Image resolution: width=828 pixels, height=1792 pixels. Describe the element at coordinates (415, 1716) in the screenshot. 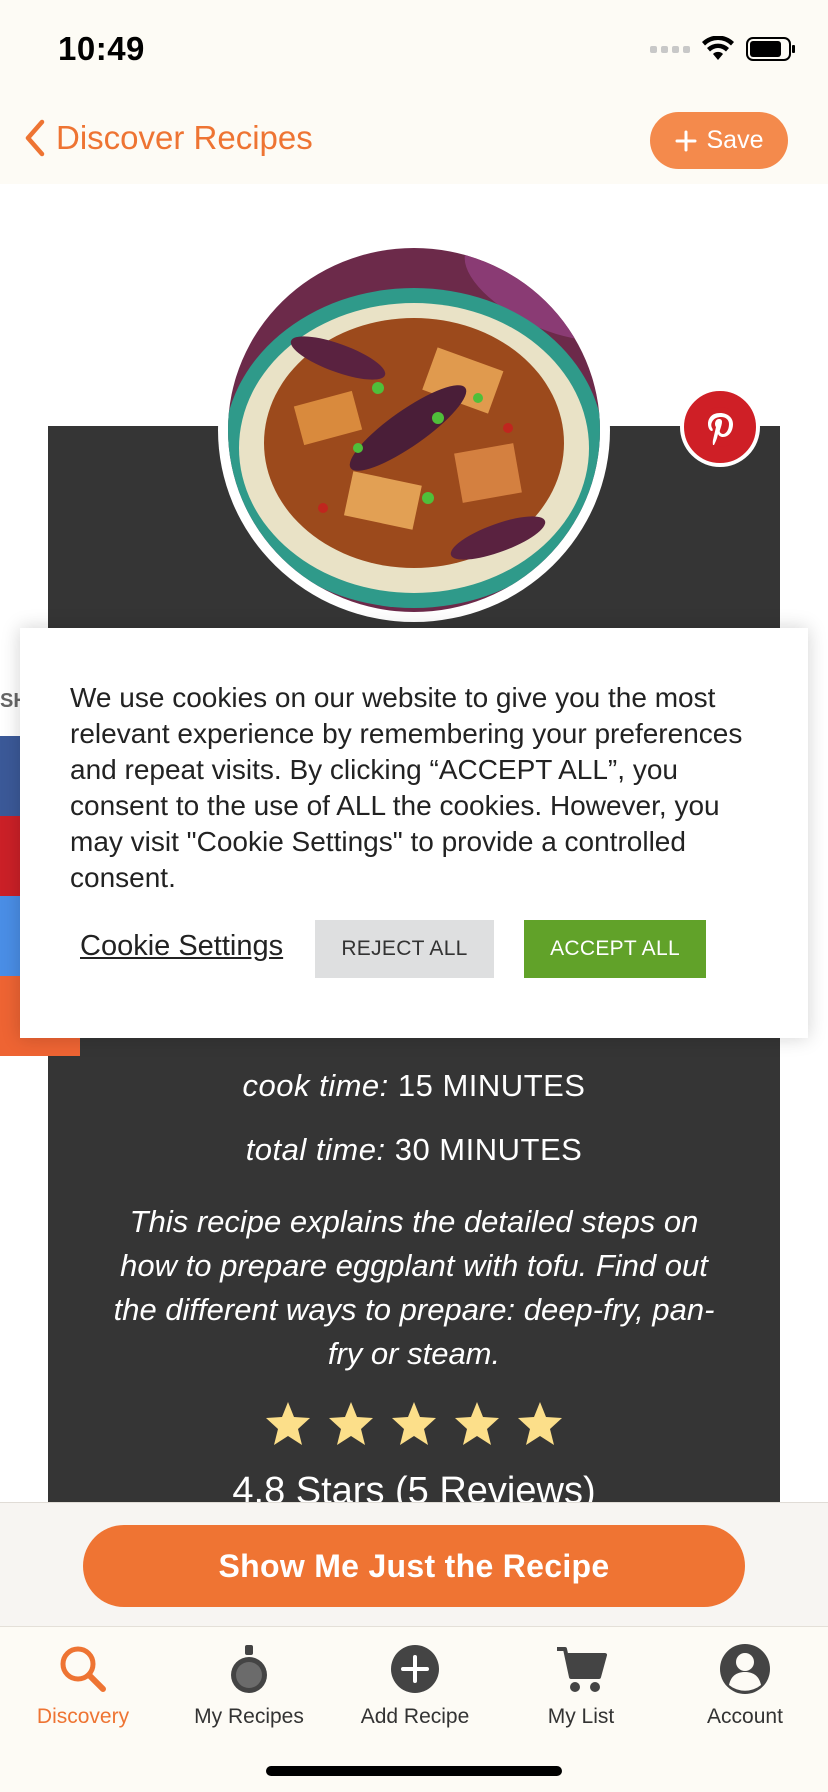

I see `tab-label: Add Recipe` at that location.